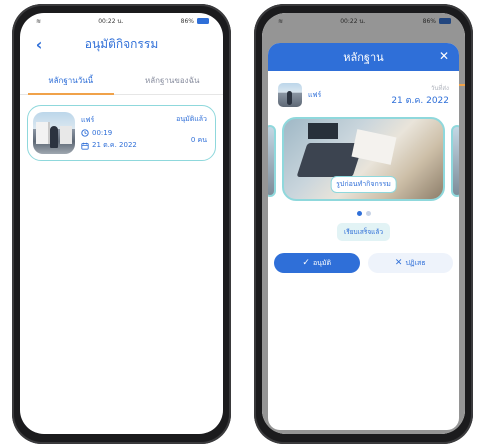 This screenshot has width=477, height=444. I want to click on avatar, so click(290, 95).